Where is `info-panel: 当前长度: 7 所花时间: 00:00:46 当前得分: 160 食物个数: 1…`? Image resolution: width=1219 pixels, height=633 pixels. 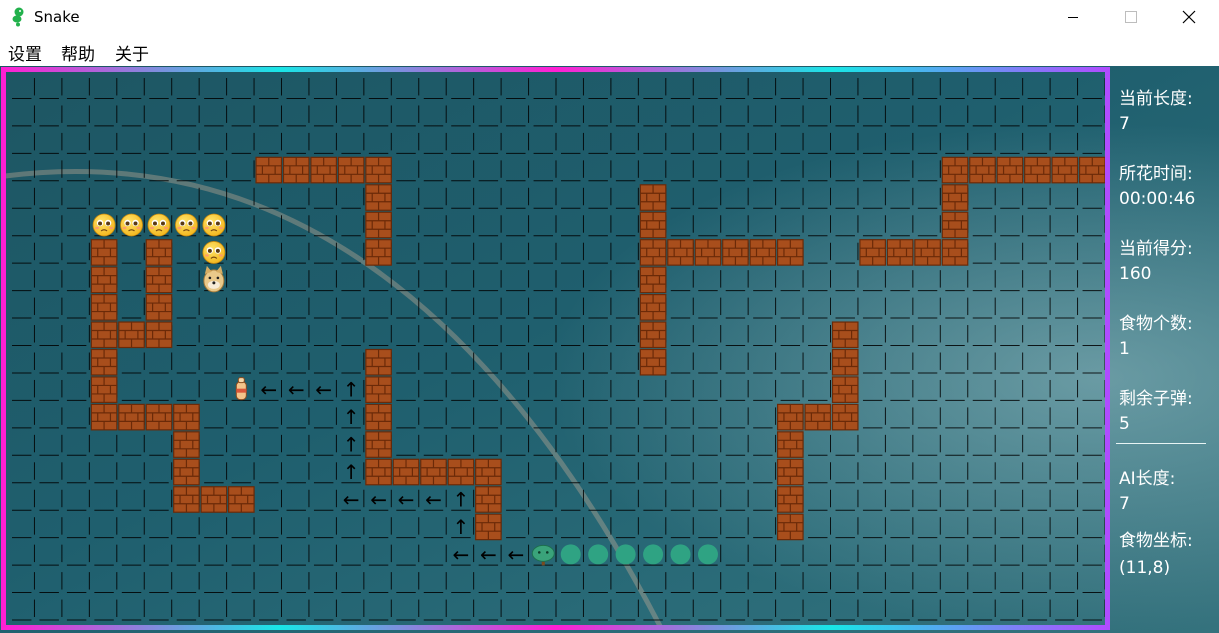
info-panel: 当前长度: 7 所花时间: 00:00:46 当前得分: 160 食物个数: 1… is located at coordinates (1165, 349).